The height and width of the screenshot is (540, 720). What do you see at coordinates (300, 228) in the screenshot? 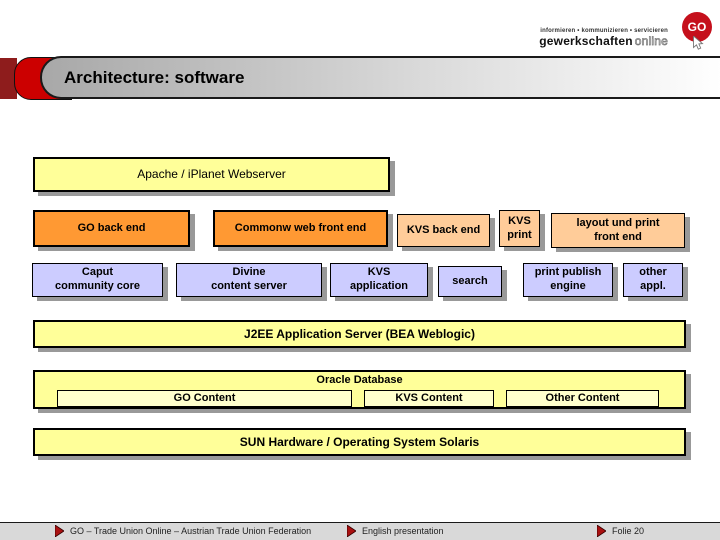
I see `commonw-frontend-box: Commonw web front end` at bounding box center [300, 228].